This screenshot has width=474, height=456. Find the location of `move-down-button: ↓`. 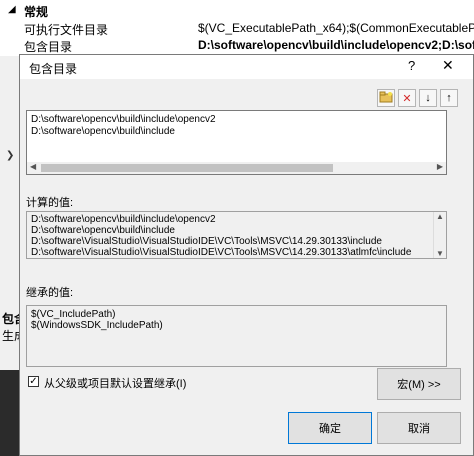

move-down-button: ↓ is located at coordinates (428, 98).